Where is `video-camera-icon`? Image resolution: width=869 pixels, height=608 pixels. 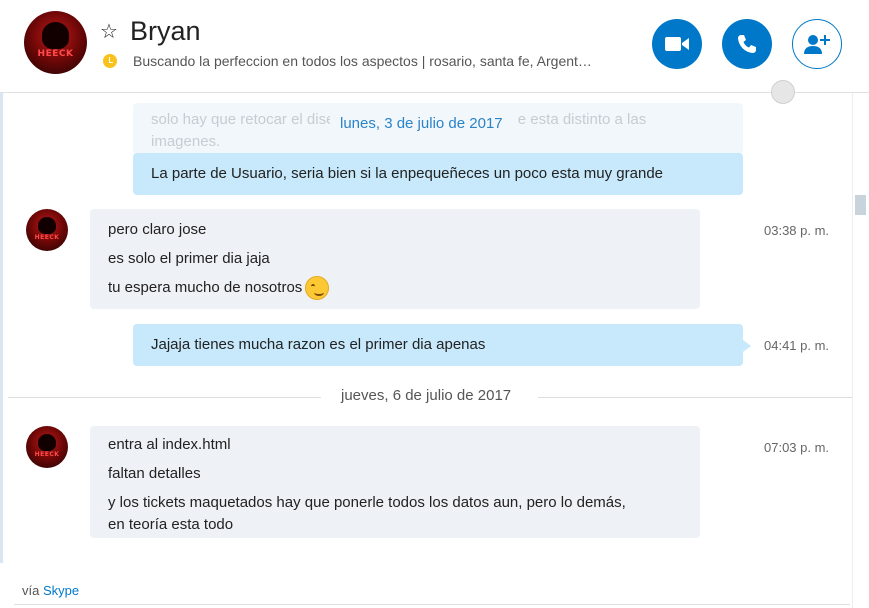 video-camera-icon is located at coordinates (677, 44).